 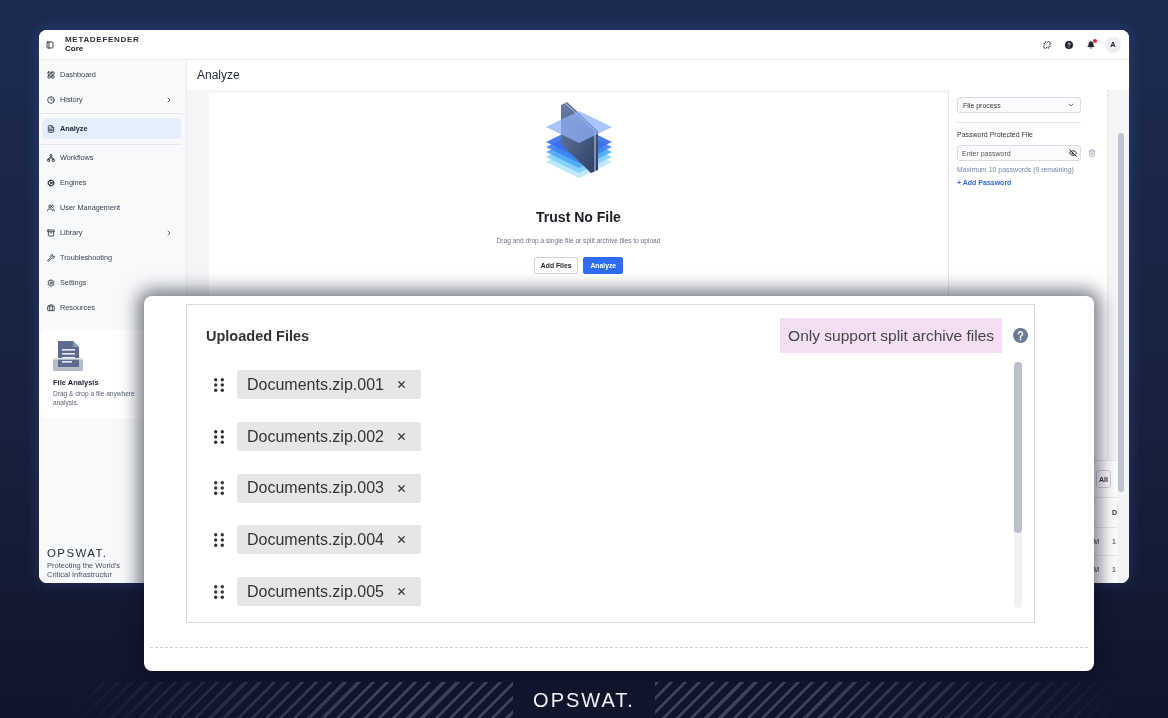 What do you see at coordinates (578, 217) in the screenshot?
I see `card-title: Trust No File` at bounding box center [578, 217].